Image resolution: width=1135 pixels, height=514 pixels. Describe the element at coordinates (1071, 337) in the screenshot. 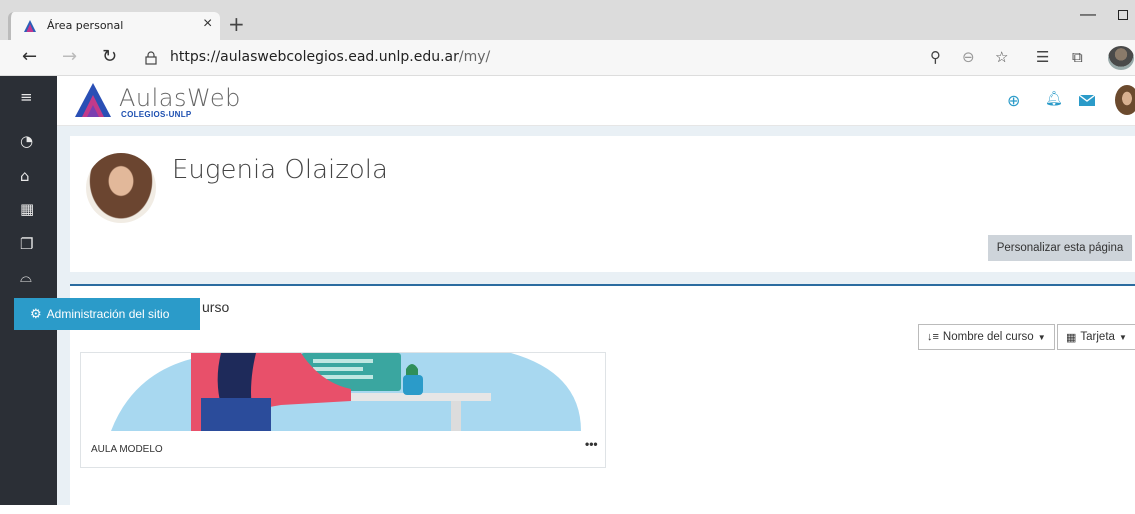

I see `grid-icon: ▦` at that location.